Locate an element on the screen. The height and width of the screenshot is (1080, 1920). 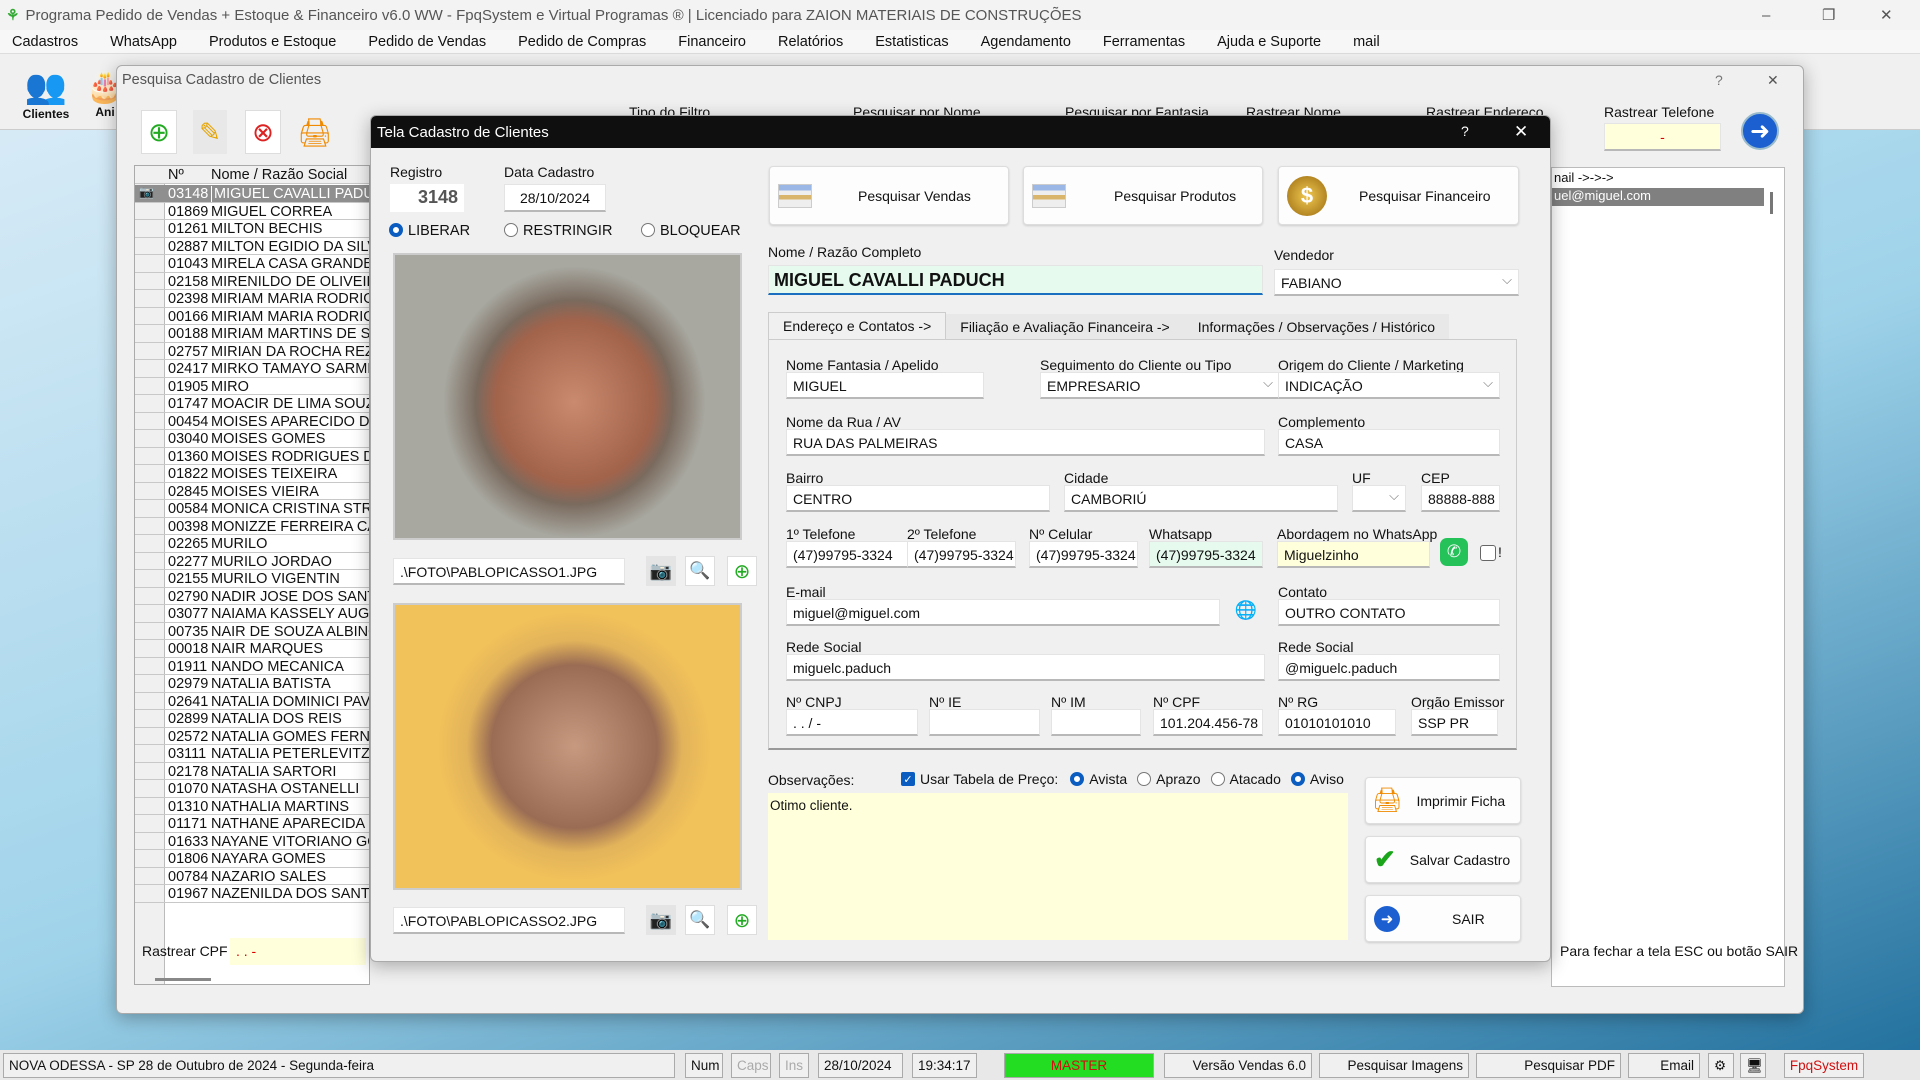
search-help-button: ? is located at coordinates (1719, 80).